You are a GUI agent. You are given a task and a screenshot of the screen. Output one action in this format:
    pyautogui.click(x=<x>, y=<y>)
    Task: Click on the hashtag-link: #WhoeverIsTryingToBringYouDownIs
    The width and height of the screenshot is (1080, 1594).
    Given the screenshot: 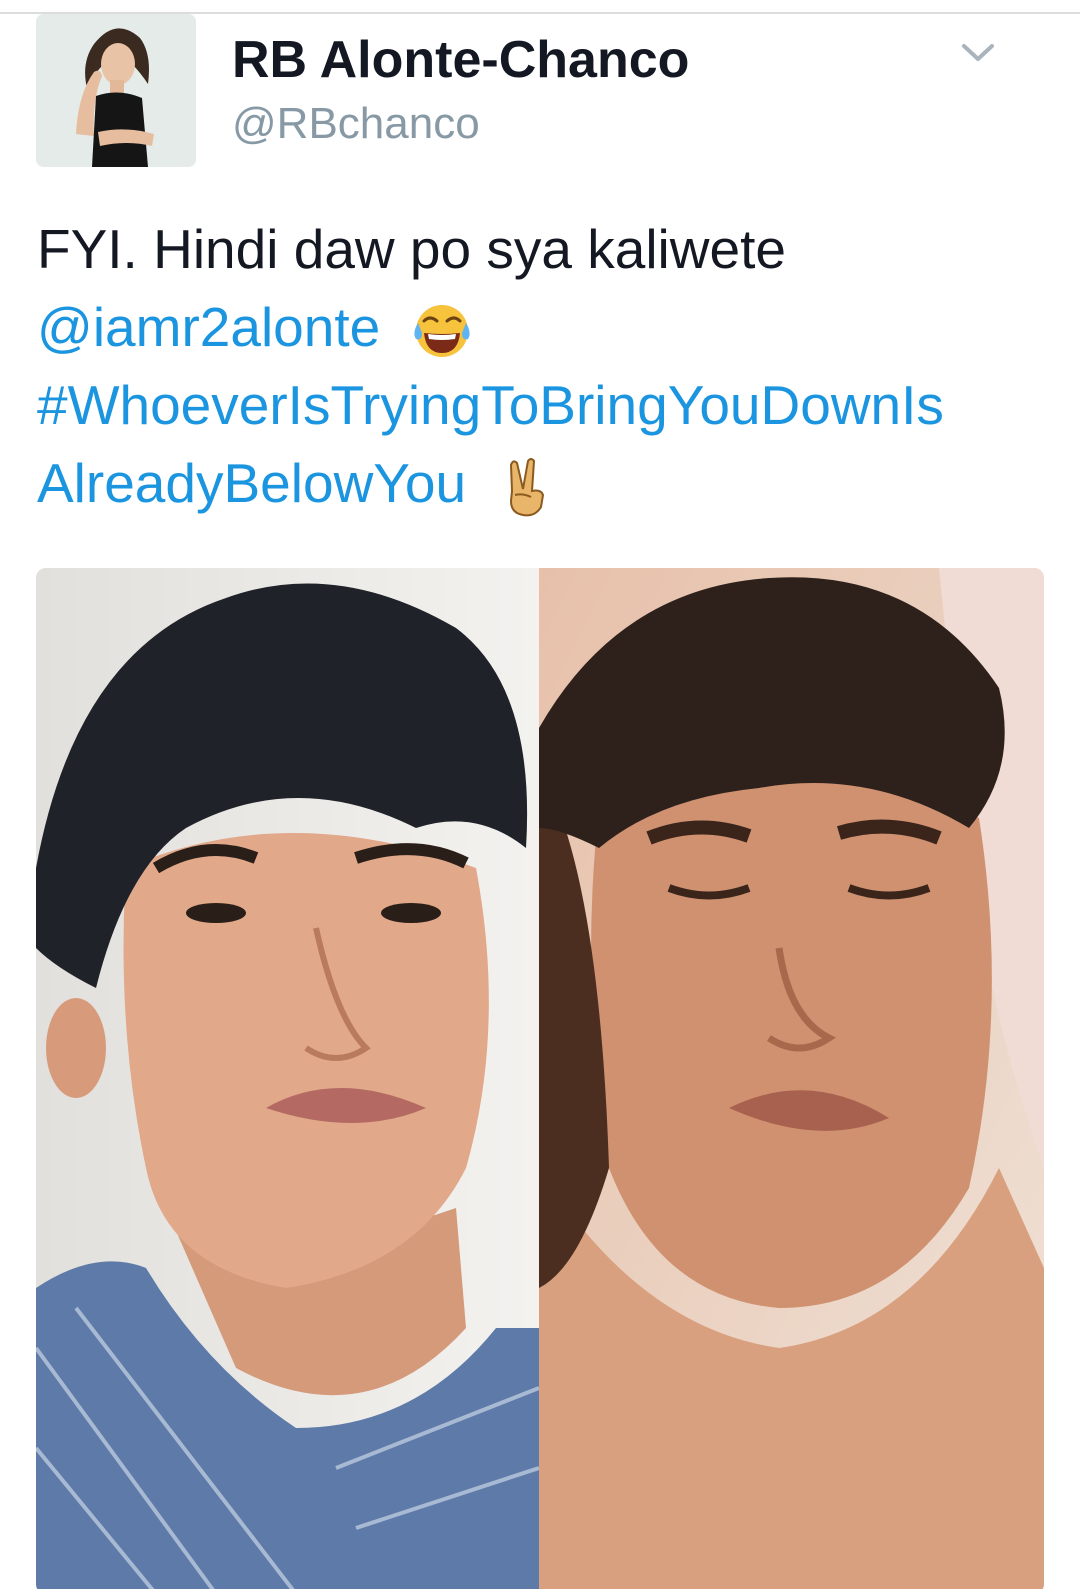 What is the action you would take?
    pyautogui.click(x=490, y=405)
    